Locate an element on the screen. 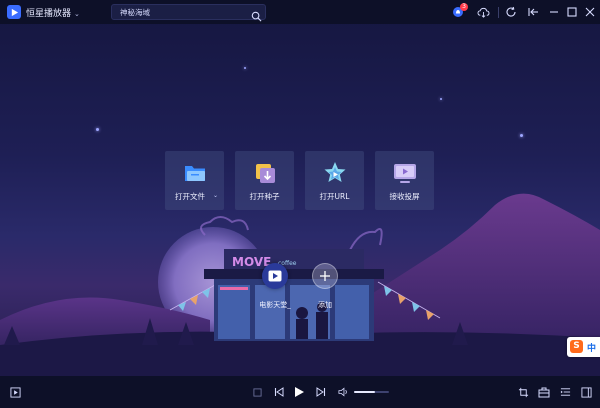 The height and width of the screenshot is (408, 600). add-shortcut-button is located at coordinates (325, 276).